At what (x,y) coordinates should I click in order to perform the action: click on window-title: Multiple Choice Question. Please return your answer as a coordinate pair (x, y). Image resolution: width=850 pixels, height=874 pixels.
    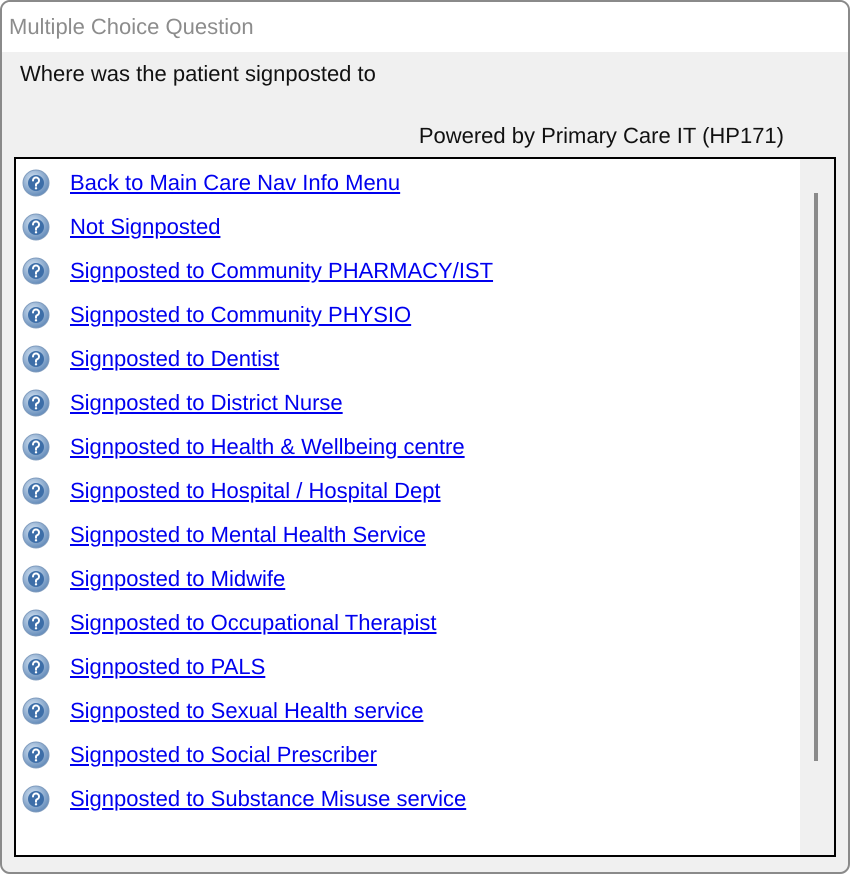
    Looking at the image, I should click on (131, 27).